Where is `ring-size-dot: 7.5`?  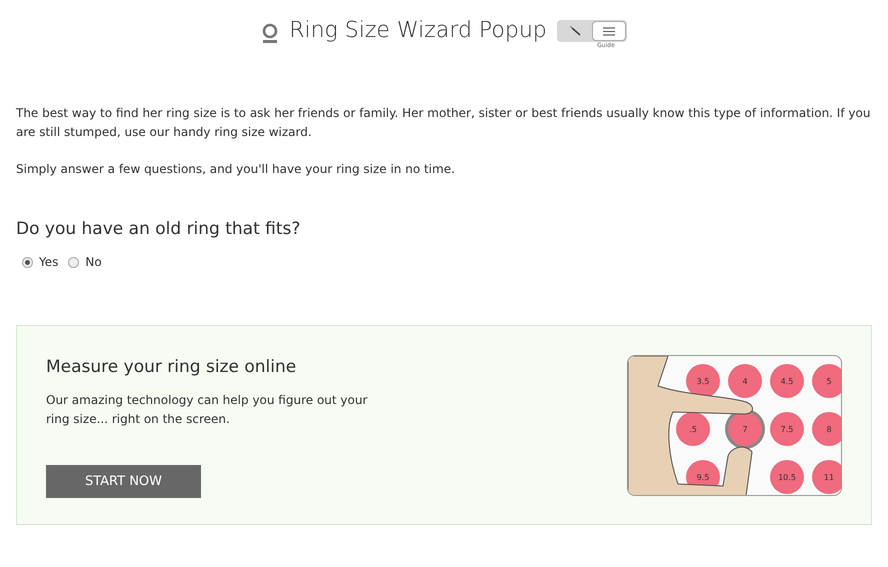
ring-size-dot: 7.5 is located at coordinates (787, 429).